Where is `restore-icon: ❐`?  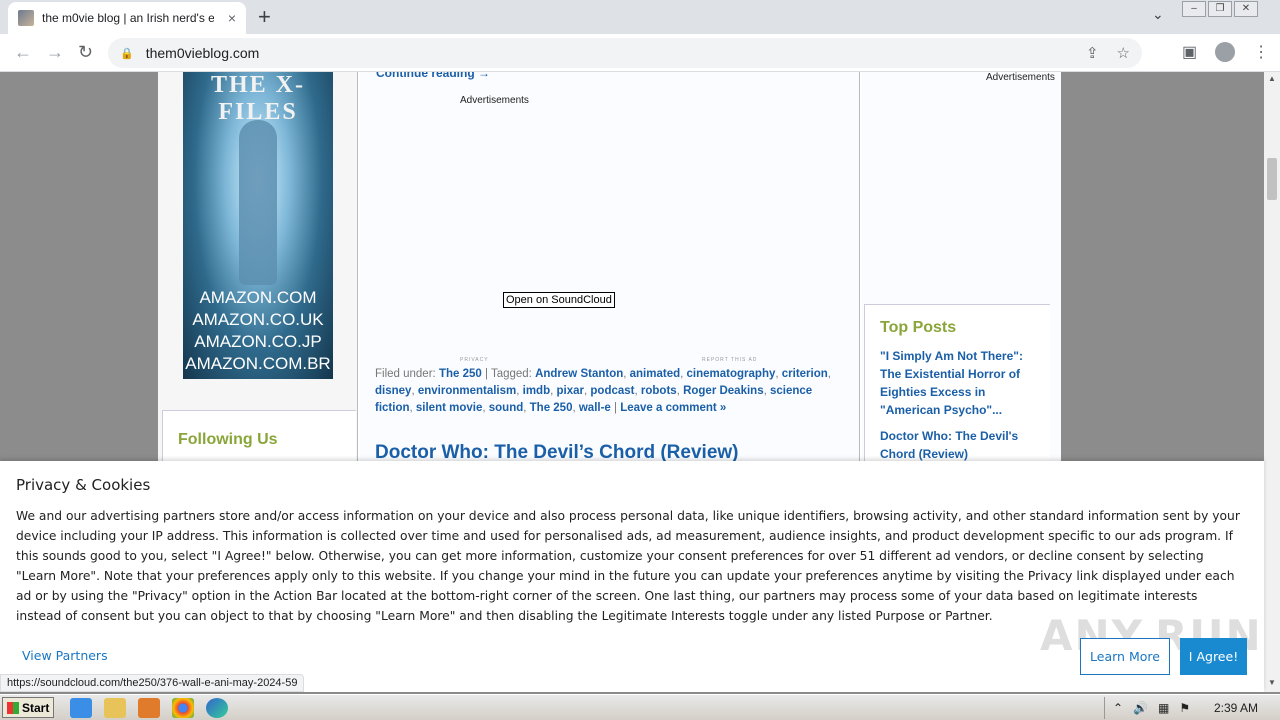
restore-icon: ❐ is located at coordinates (1220, 9).